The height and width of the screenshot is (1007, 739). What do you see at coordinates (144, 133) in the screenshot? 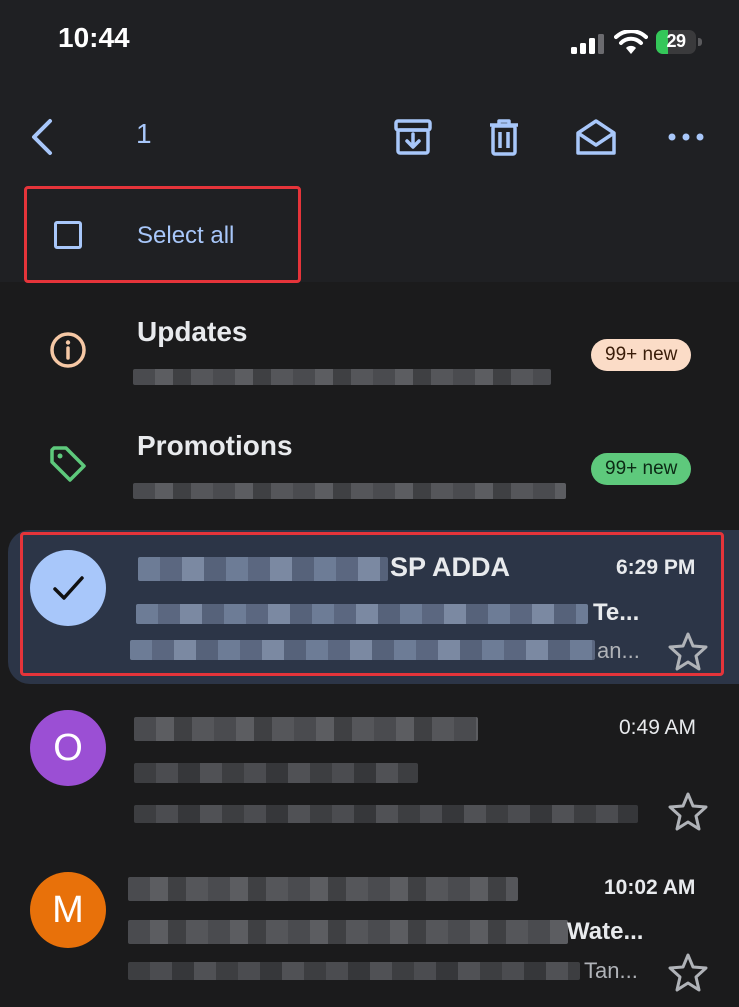
I see `selected-count: 1` at bounding box center [144, 133].